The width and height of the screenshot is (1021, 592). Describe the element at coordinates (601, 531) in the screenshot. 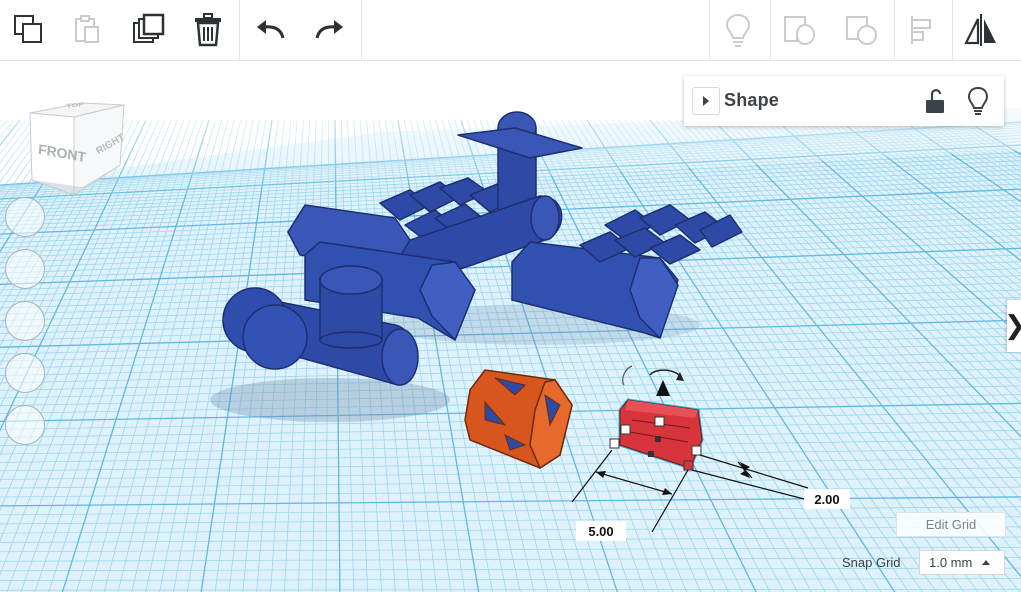

I see `length-dimension-label: 5.00` at that location.